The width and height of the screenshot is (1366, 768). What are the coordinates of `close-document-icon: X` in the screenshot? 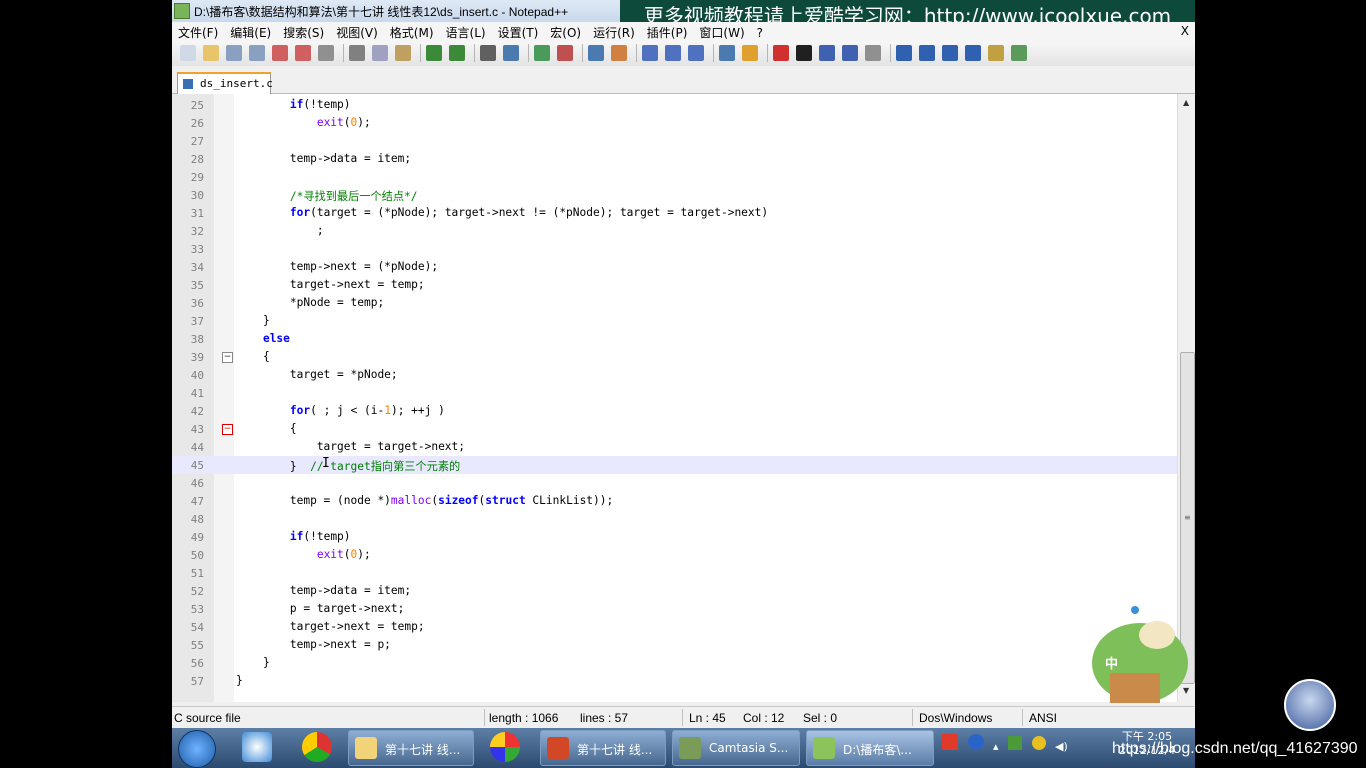 It's located at (1185, 31).